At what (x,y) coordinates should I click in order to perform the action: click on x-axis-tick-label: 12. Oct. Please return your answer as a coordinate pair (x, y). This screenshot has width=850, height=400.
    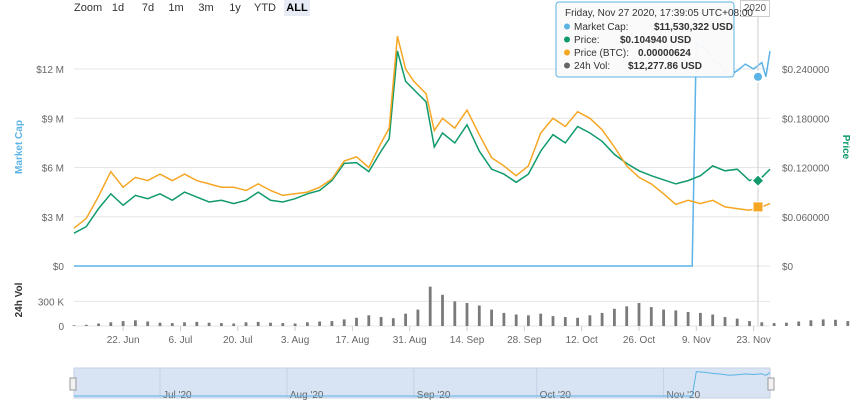
    Looking at the image, I should click on (582, 340).